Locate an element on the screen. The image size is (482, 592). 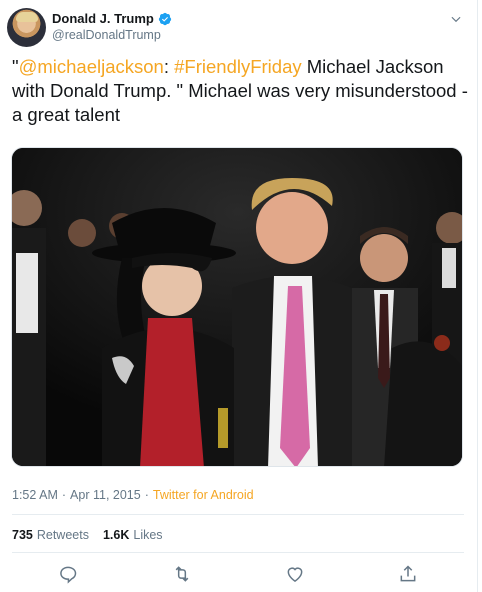
tweet-source-link: Twitter for Android is located at coordinates (203, 495).